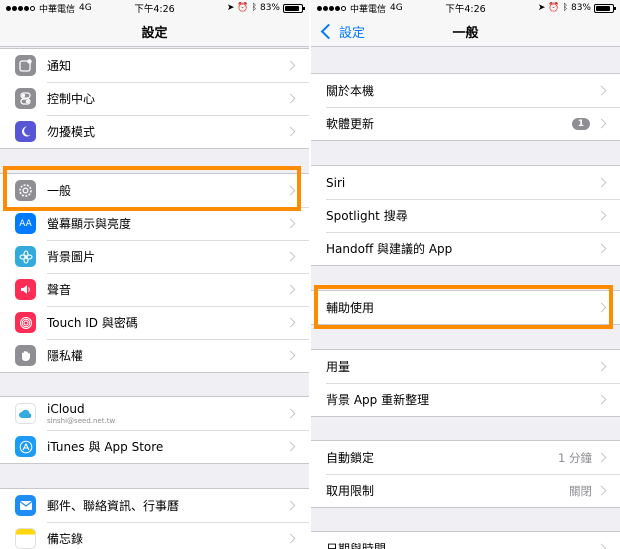 The height and width of the screenshot is (549, 620). I want to click on settings-item-itunes-app-store: iTunes 與 App Store, so click(154, 446).